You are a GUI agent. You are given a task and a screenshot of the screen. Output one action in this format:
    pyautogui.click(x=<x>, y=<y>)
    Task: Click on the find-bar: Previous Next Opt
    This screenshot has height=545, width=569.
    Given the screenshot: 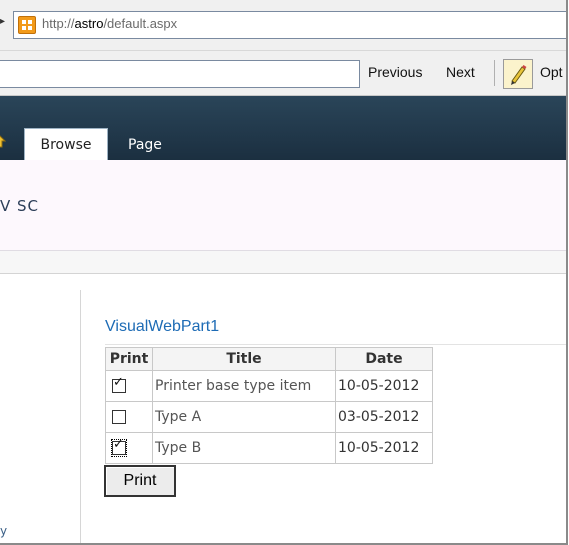 What is the action you would take?
    pyautogui.click(x=283, y=73)
    